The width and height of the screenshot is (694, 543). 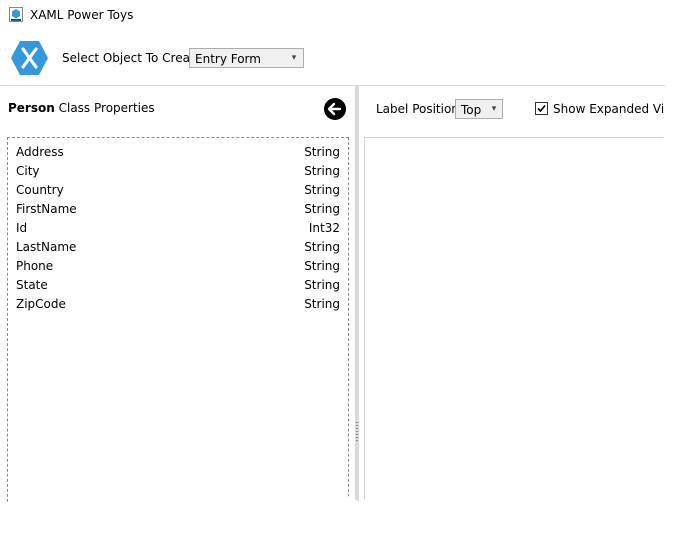 What do you see at coordinates (16, 14) in the screenshot?
I see `xaml-app-icon` at bounding box center [16, 14].